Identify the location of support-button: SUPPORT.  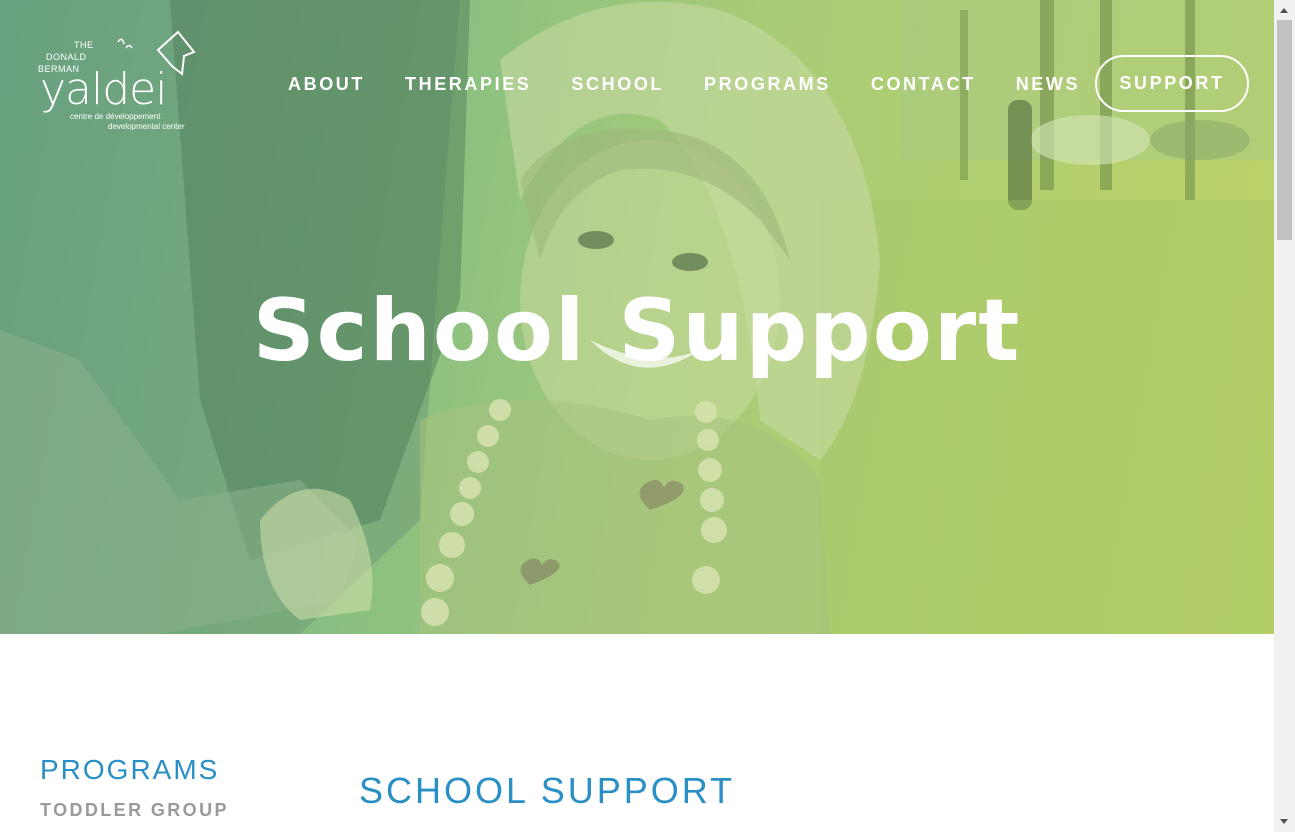
(1172, 83).